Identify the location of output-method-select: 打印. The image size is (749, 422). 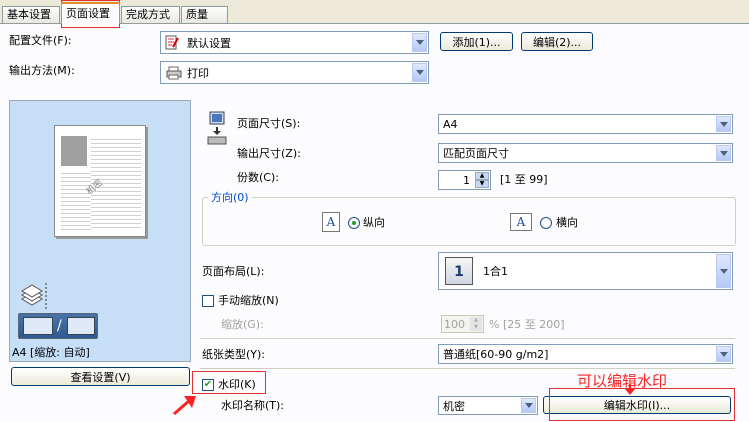
(294, 72).